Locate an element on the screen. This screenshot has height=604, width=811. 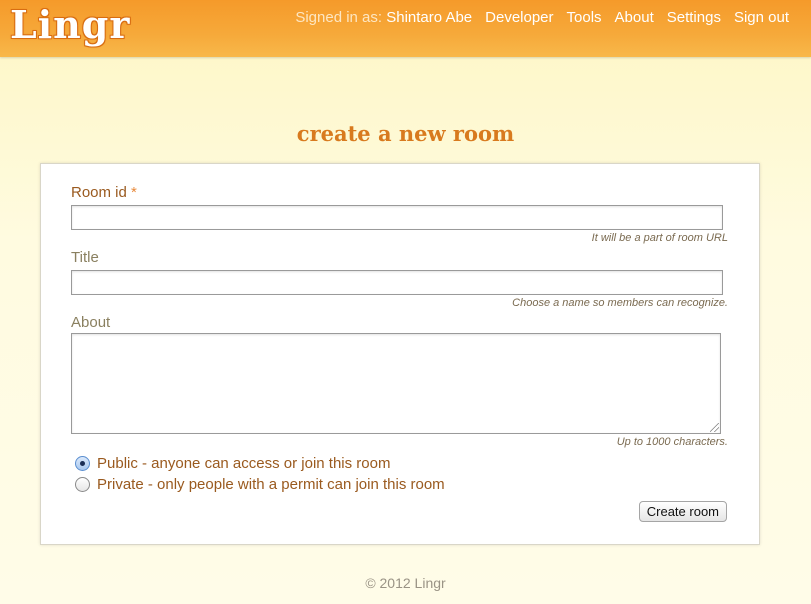
nav-tools: Tools is located at coordinates (584, 17).